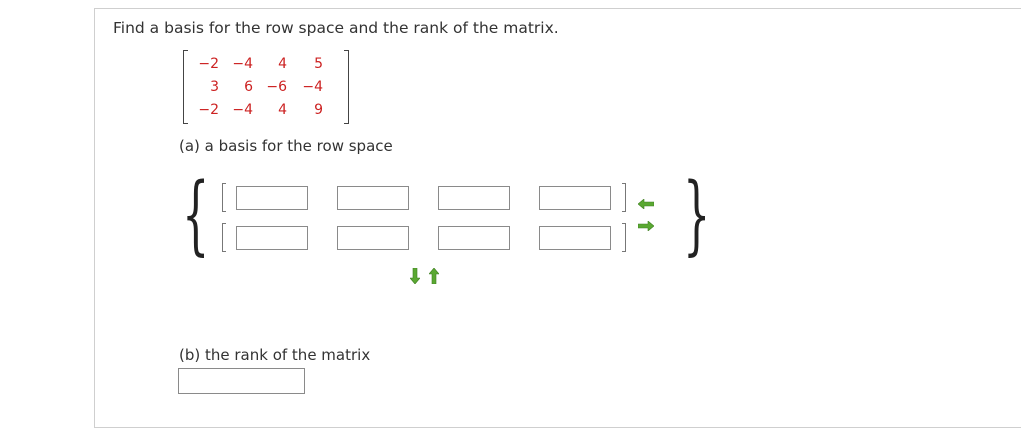  Describe the element at coordinates (214, 86) in the screenshot. I see `matrix-entry: 3` at that location.